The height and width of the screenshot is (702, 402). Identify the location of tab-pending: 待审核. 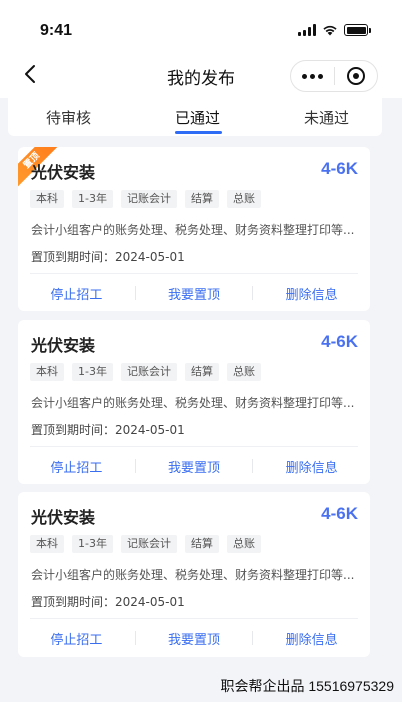
(68, 117).